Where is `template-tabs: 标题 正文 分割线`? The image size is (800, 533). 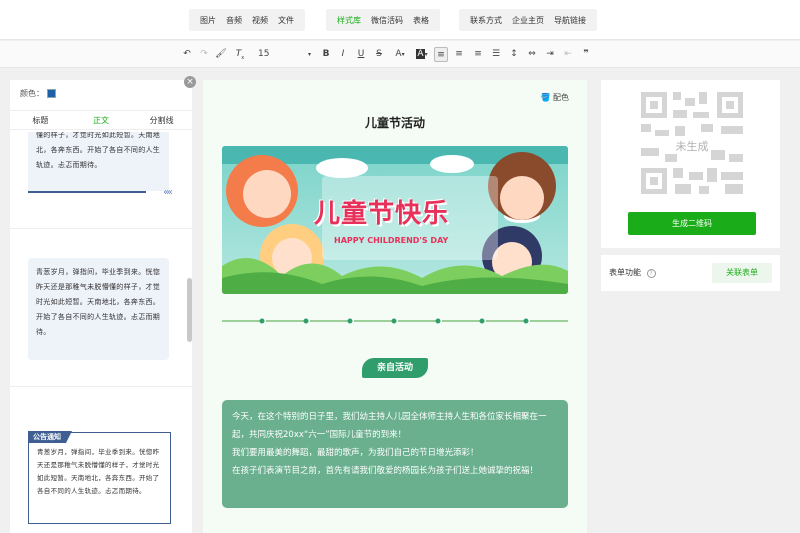 template-tabs: 标题 正文 分割线 is located at coordinates (101, 120).